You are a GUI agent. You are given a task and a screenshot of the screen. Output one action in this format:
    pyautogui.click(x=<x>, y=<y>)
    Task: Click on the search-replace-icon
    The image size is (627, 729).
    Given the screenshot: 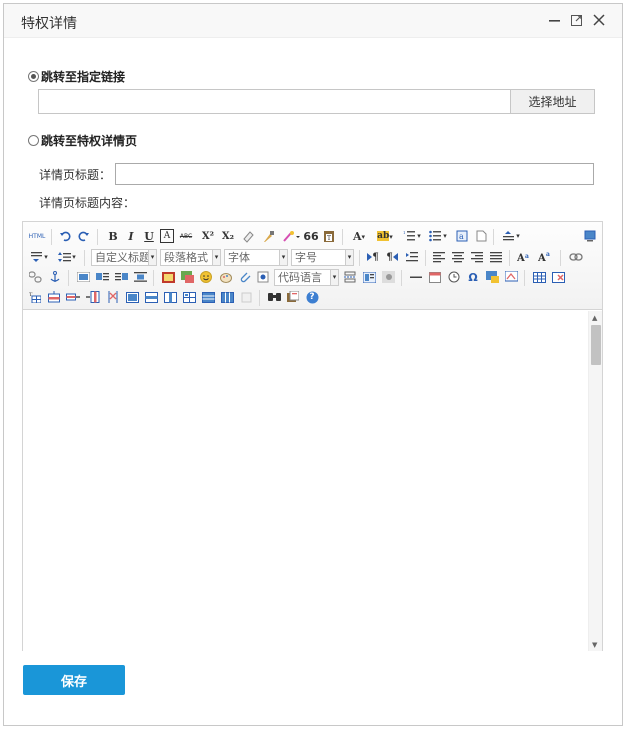 What is the action you would take?
    pyautogui.click(x=274, y=297)
    